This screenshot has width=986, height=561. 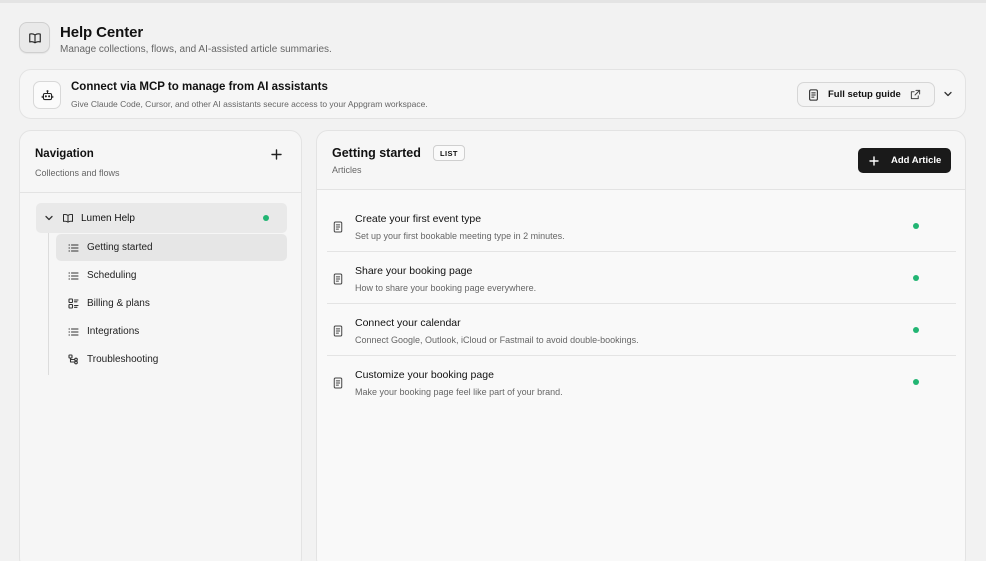 I want to click on collection-subtitle: Articles, so click(x=347, y=170).